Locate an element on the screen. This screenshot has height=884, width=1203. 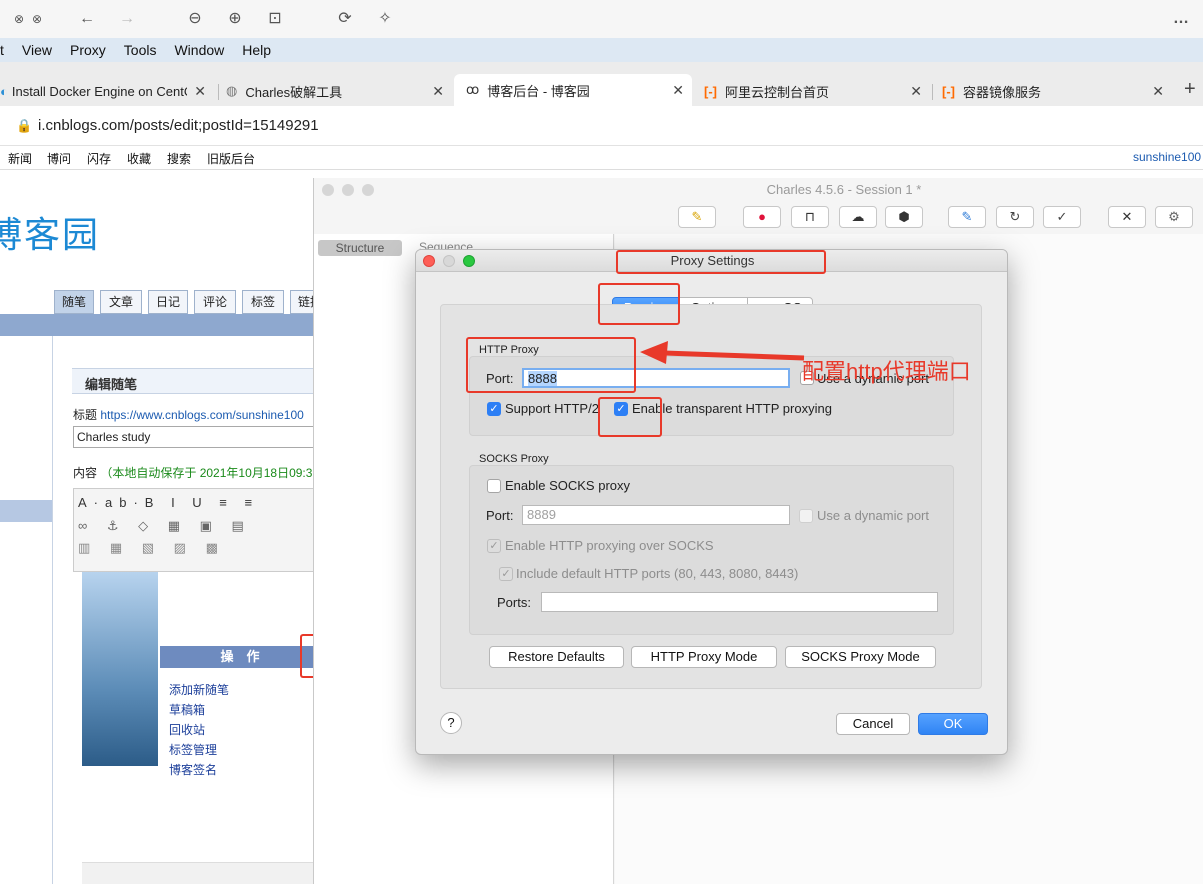
check-icon: ✓ is located at coordinates (1062, 217).